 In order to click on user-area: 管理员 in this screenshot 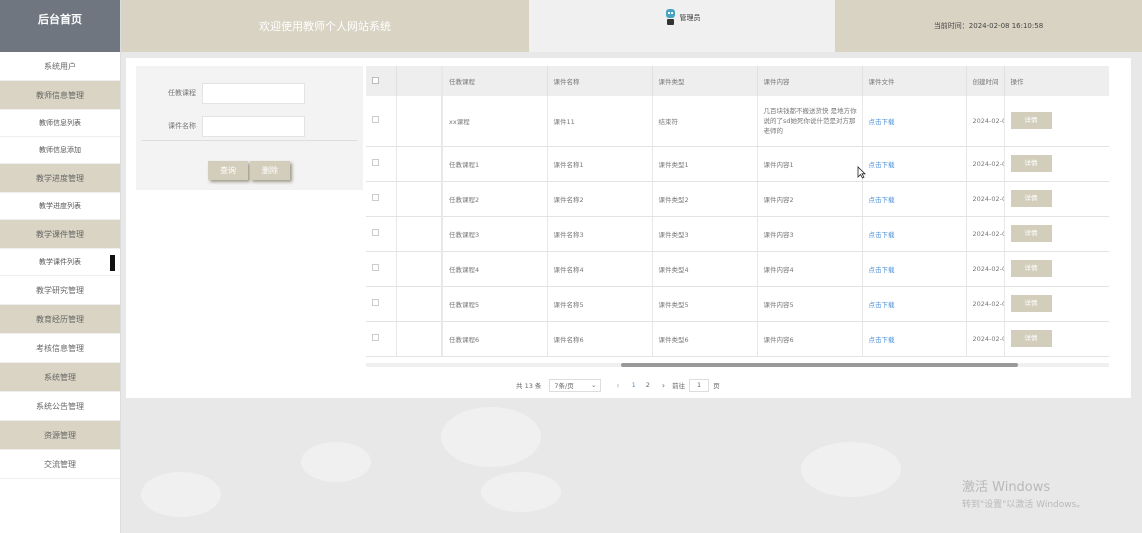, I will do `click(682, 26)`.